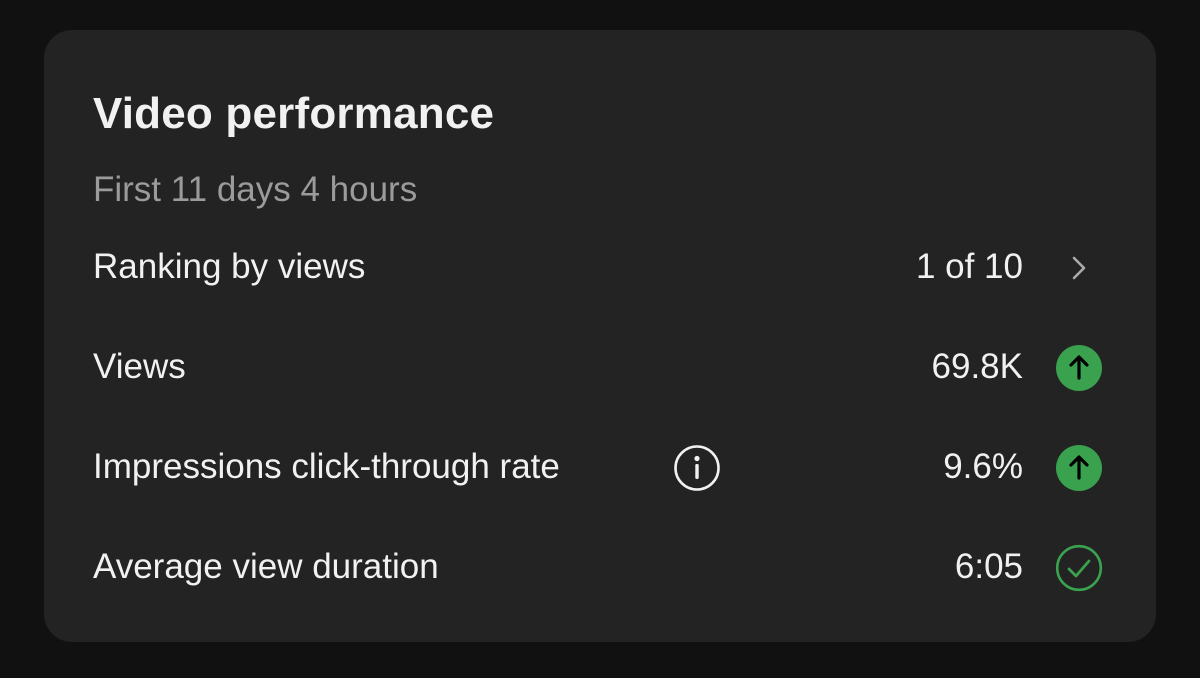 This screenshot has height=678, width=1200. Describe the element at coordinates (600, 467) in the screenshot. I see `impressions-ctr-row: Impressions click-through rate 9.6%` at that location.